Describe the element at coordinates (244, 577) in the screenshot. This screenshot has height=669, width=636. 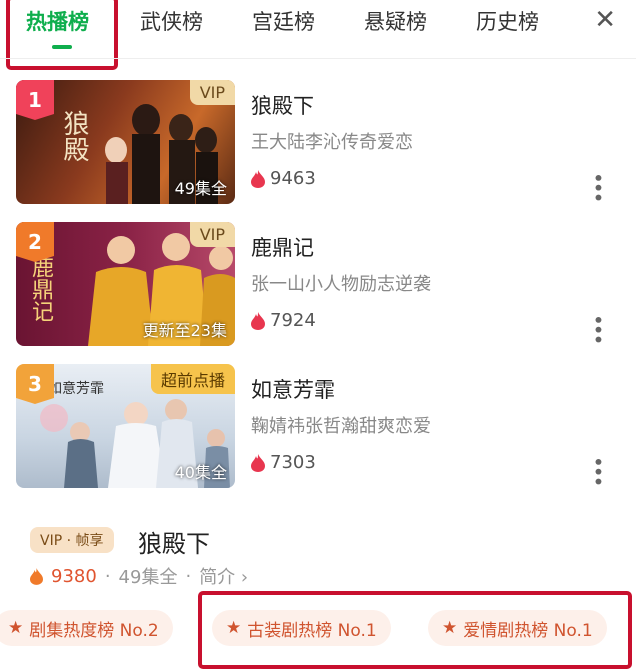
I see `chevron-right-icon: ›` at that location.